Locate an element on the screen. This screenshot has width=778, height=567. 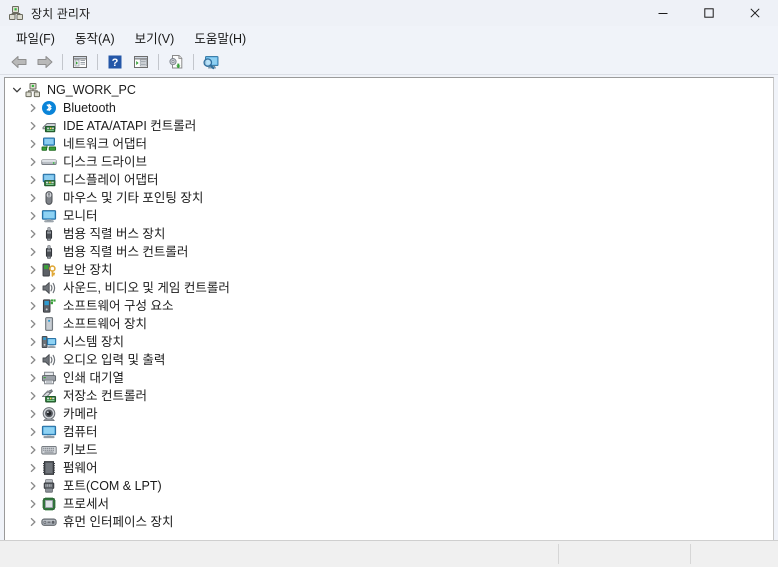
tree-item-label: 사운드, 비디오 및 게임 컨트롤러 is located at coordinates (146, 288).